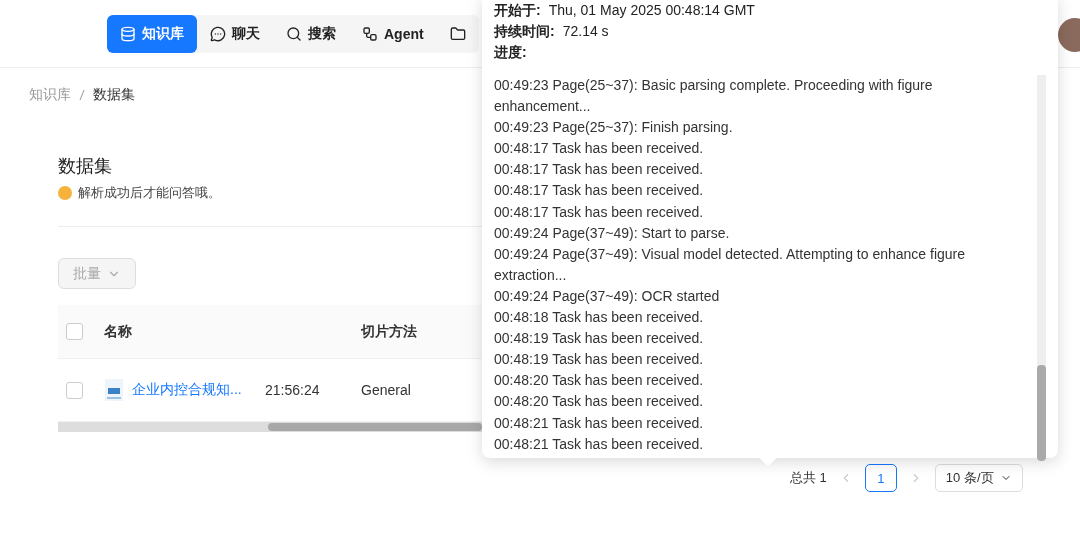 This screenshot has width=1080, height=554. I want to click on total-count: 总共 1, so click(808, 478).